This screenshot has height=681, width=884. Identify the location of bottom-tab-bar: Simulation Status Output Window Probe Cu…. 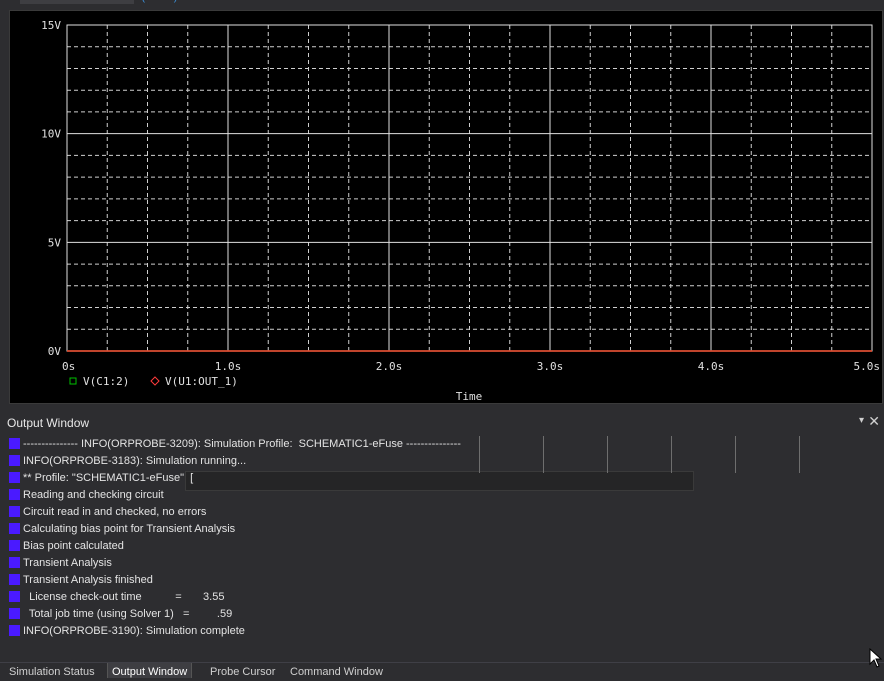
(442, 670).